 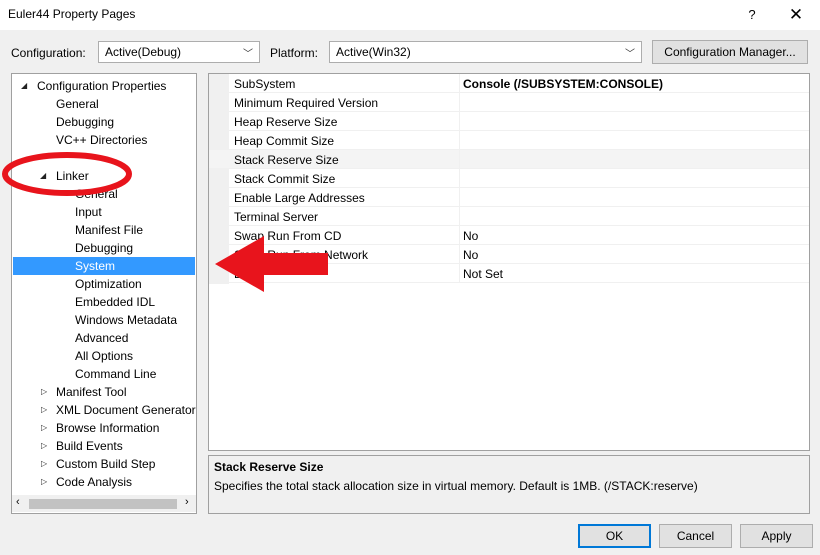 I want to click on red-circle-annotation, so click(x=67, y=174).